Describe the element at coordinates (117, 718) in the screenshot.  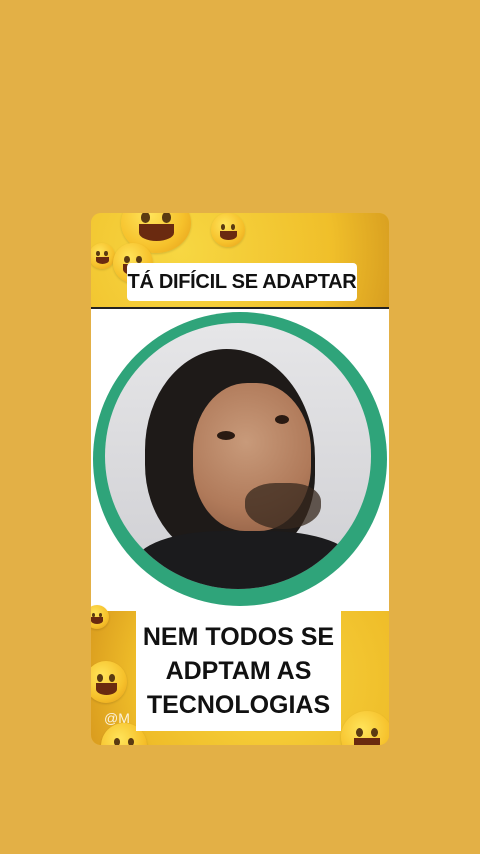
I see `watermark: @M` at that location.